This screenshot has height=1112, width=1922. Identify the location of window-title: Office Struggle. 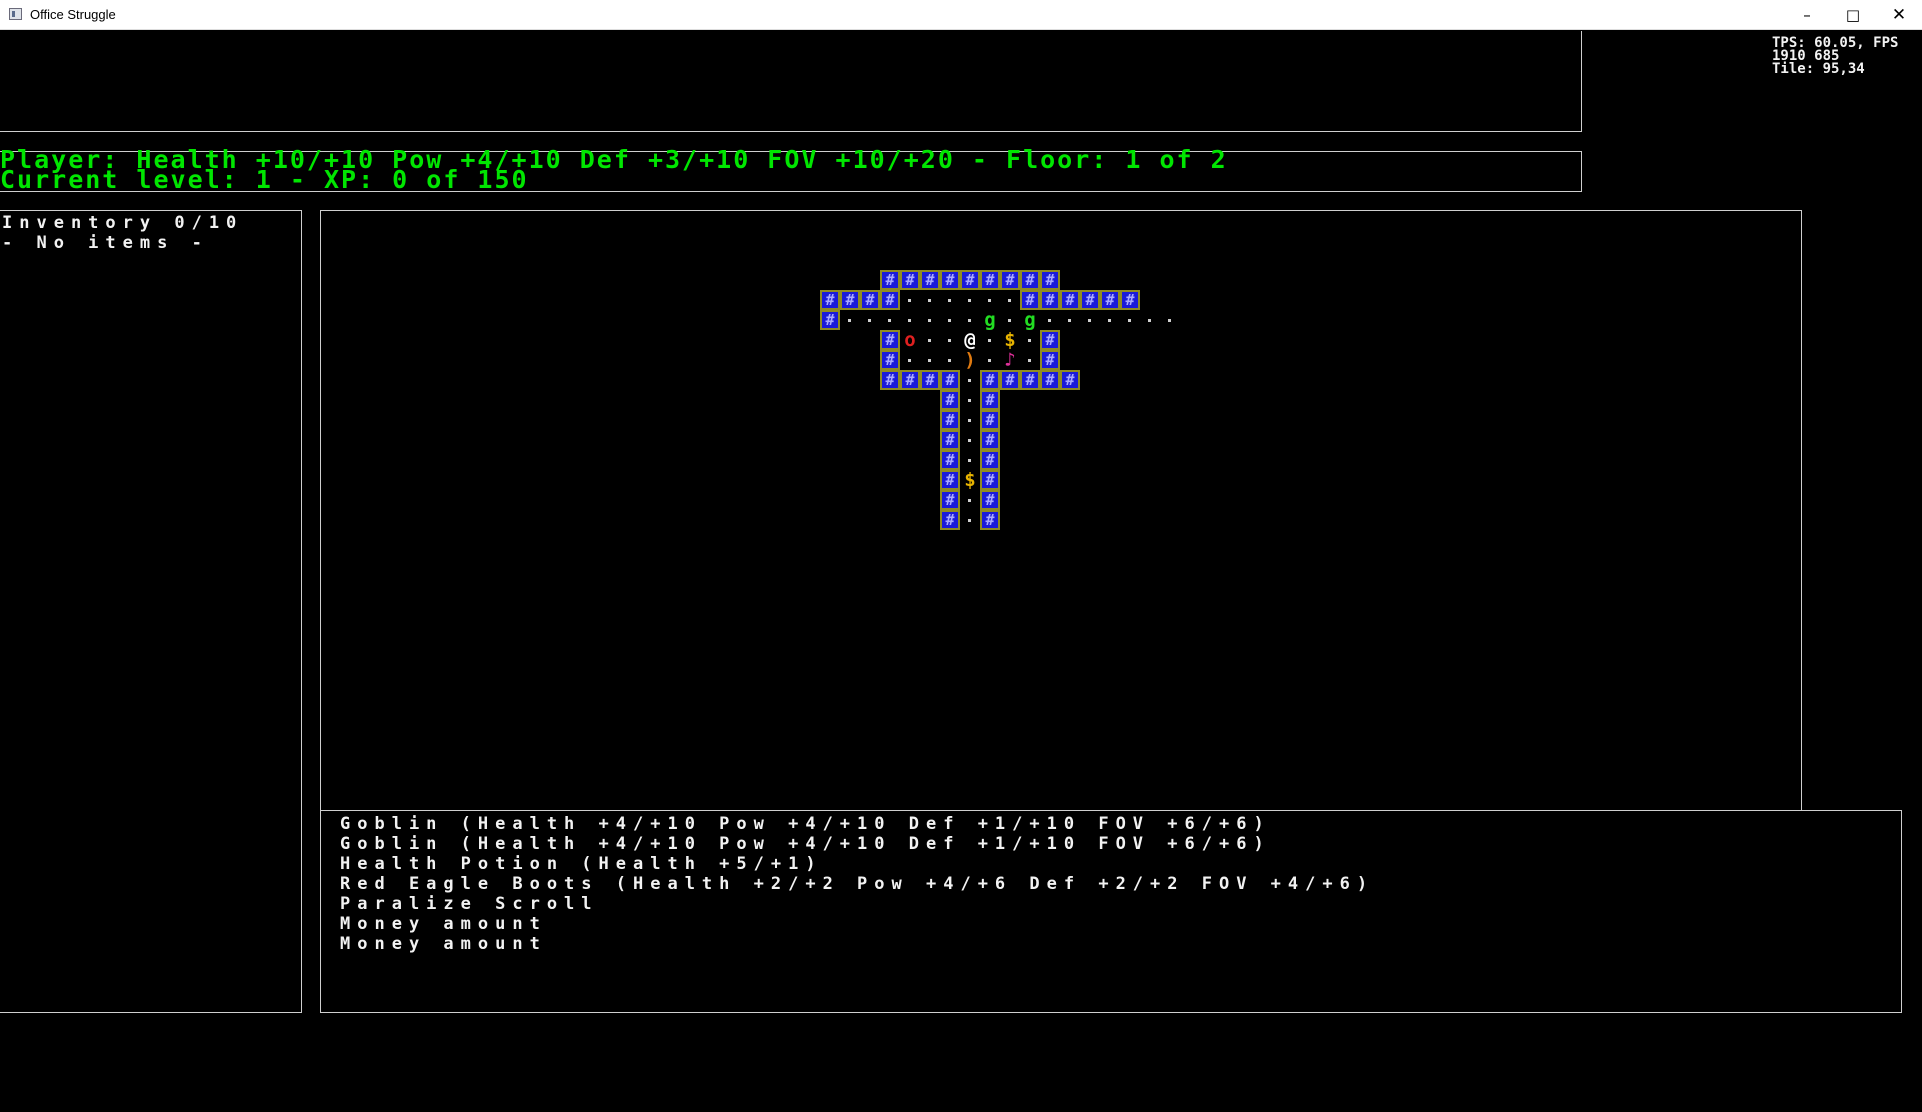
(73, 14).